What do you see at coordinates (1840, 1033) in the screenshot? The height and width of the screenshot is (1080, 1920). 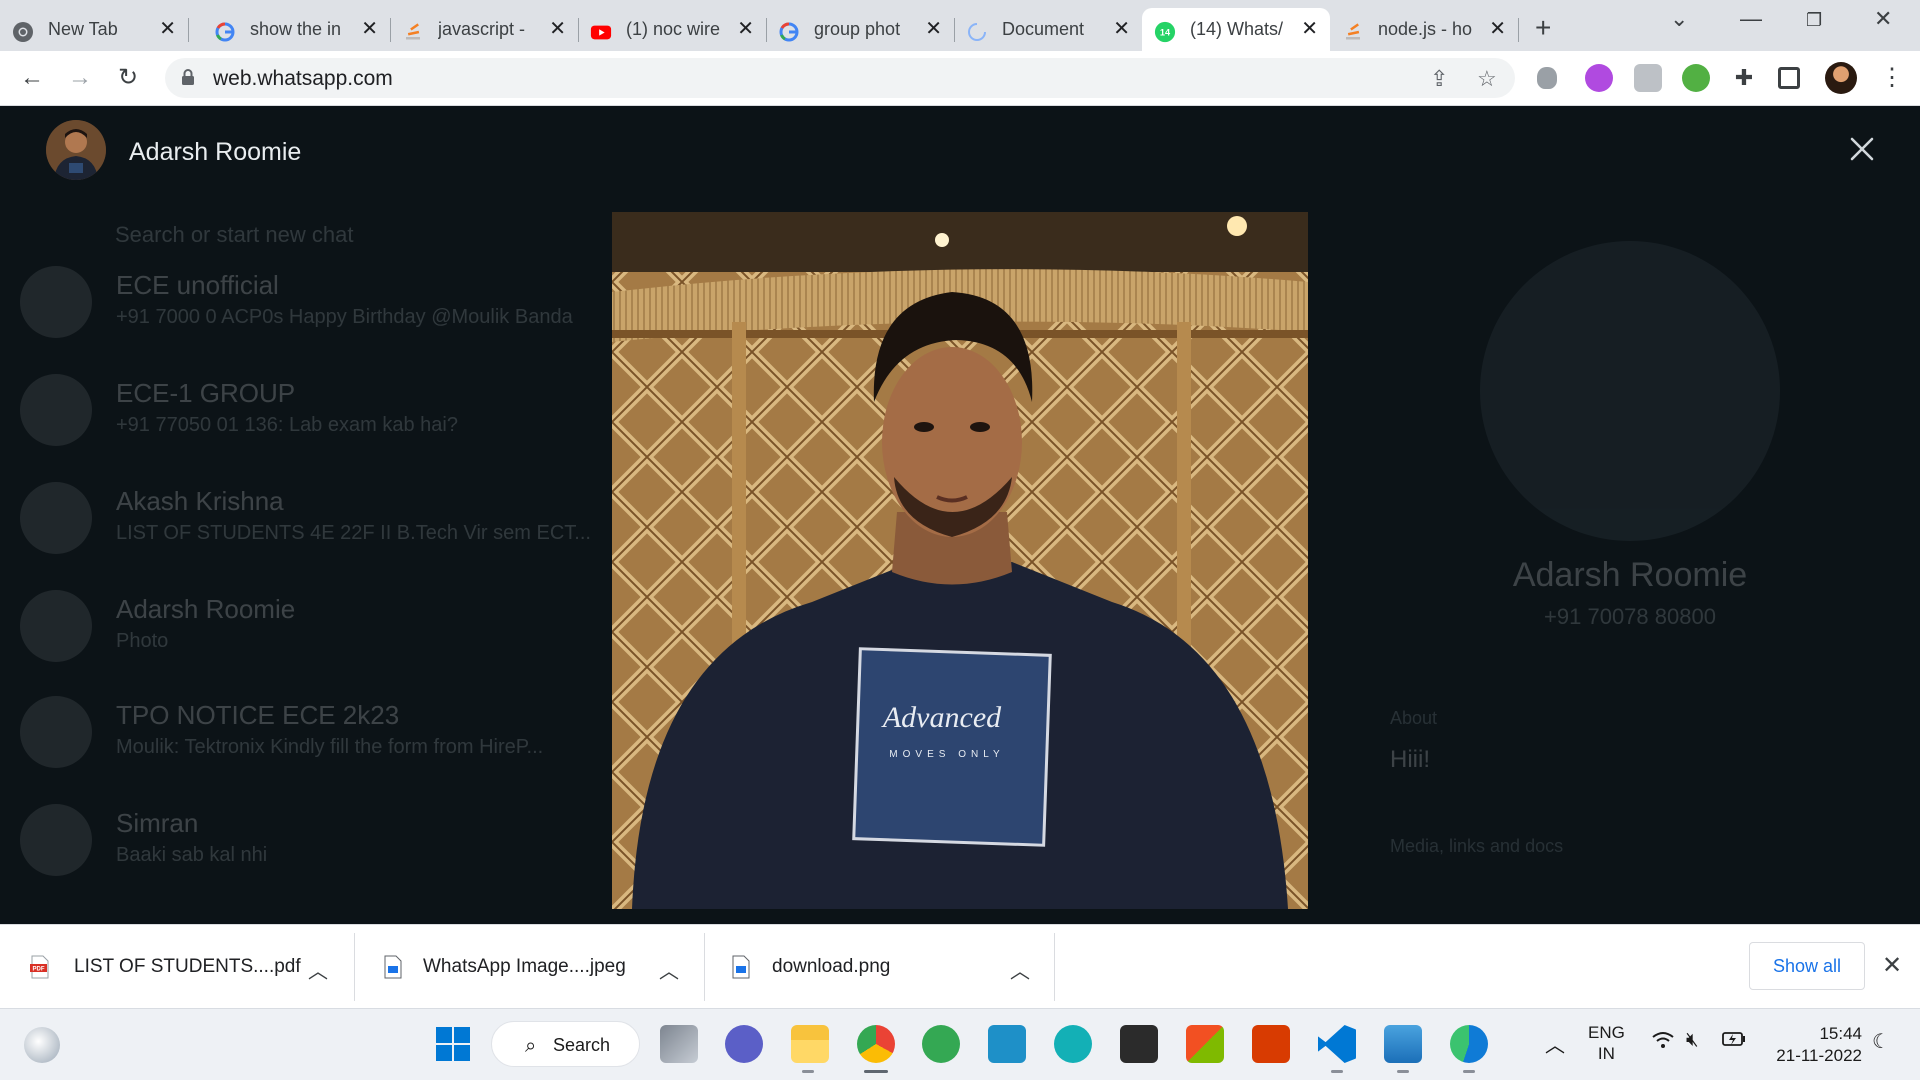 I see `clock-time: 15:44` at bounding box center [1840, 1033].